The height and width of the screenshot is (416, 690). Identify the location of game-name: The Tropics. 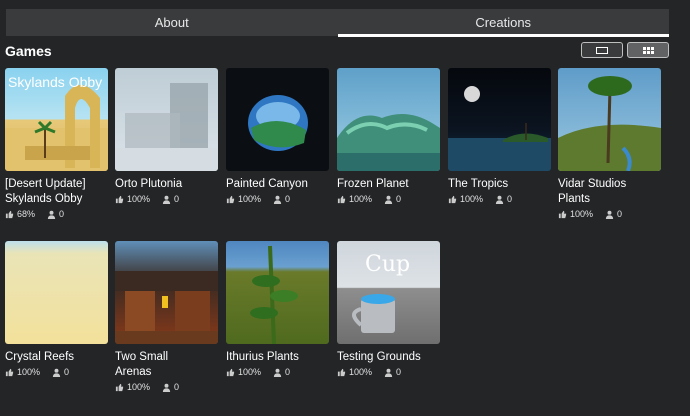
(478, 184).